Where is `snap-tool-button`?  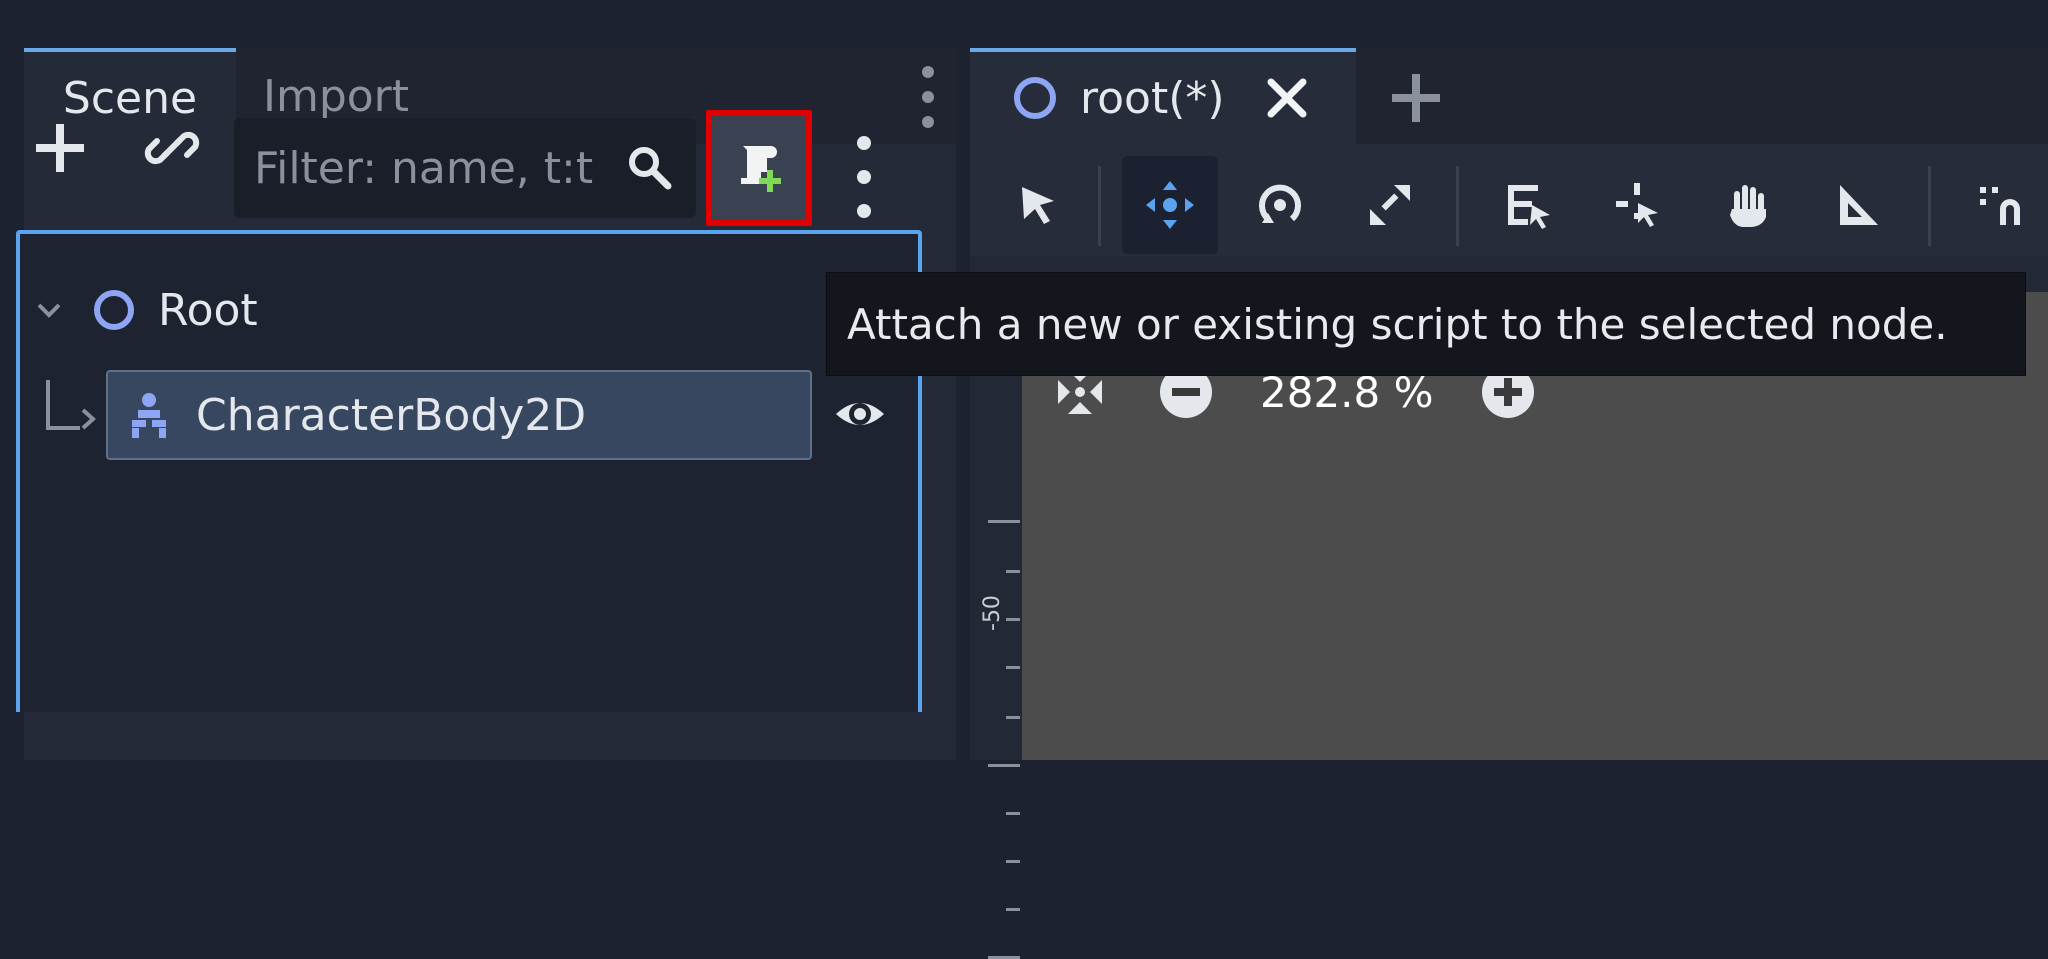 snap-tool-button is located at coordinates (2000, 205).